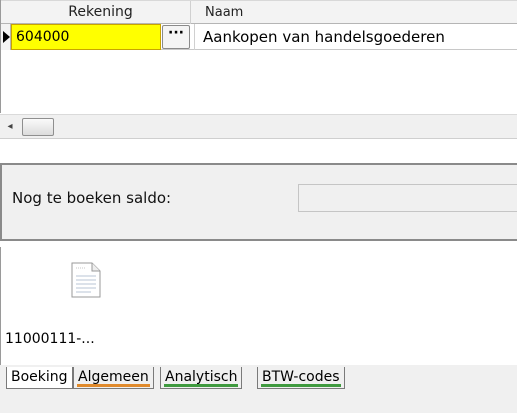  What do you see at coordinates (407, 198) in the screenshot?
I see `saldo-field` at bounding box center [407, 198].